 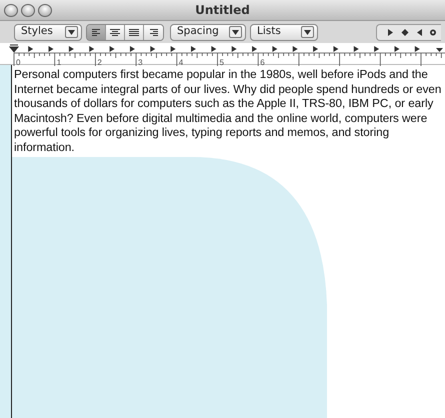 What do you see at coordinates (181, 62) in the screenshot?
I see `ruler-number: 4` at bounding box center [181, 62].